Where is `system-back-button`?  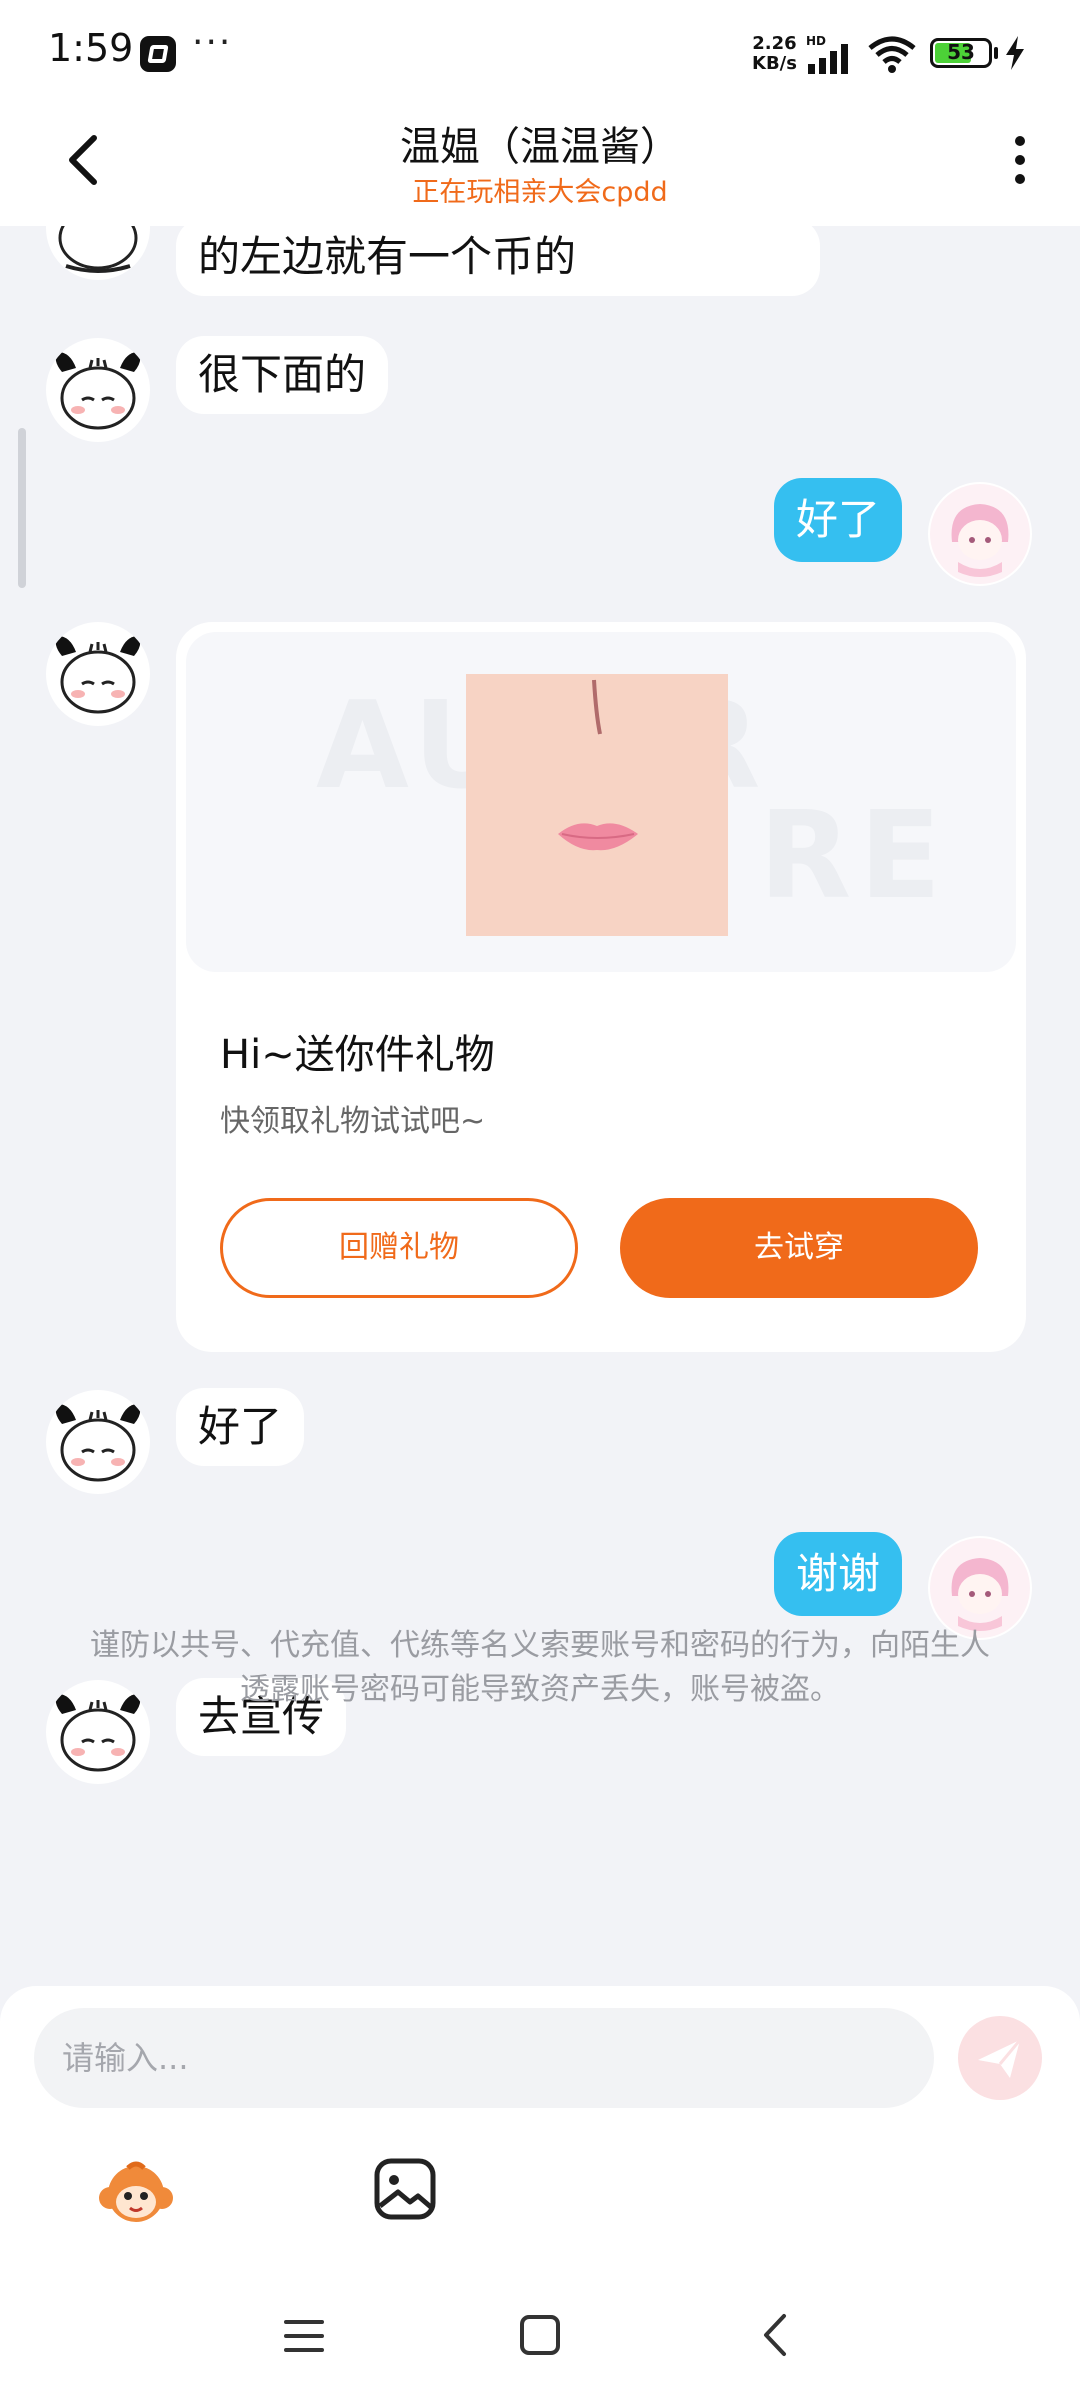
system-back-button is located at coordinates (776, 2335).